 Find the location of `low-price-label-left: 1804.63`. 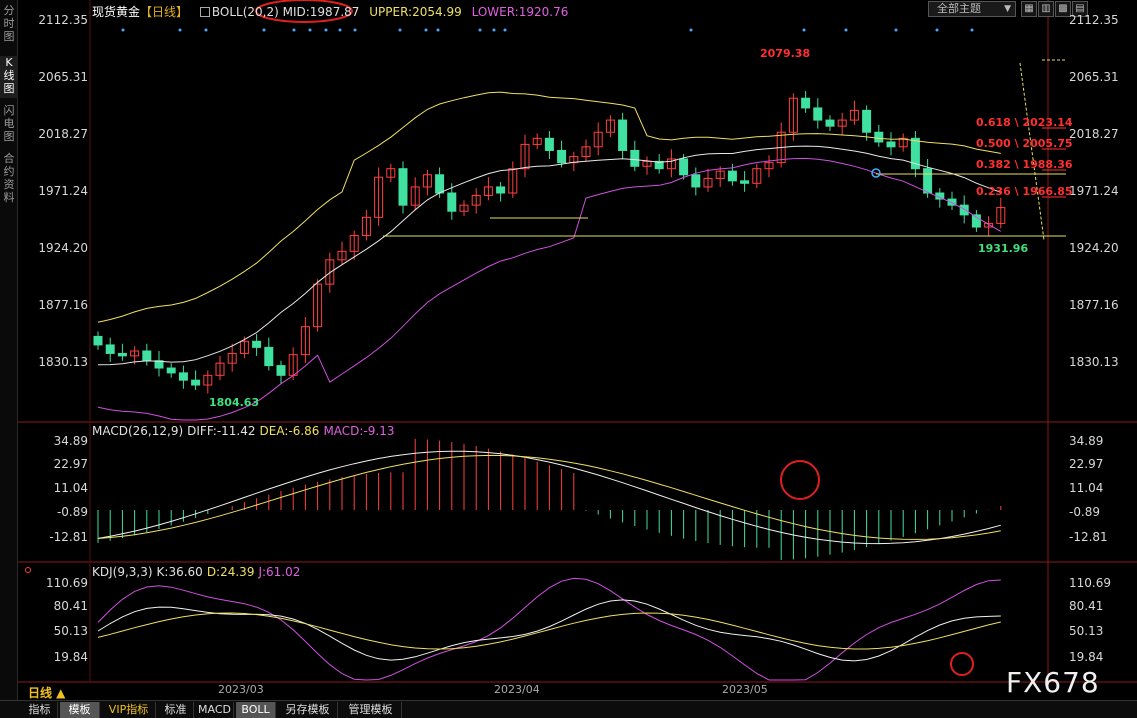

low-price-label-left: 1804.63 is located at coordinates (234, 402).